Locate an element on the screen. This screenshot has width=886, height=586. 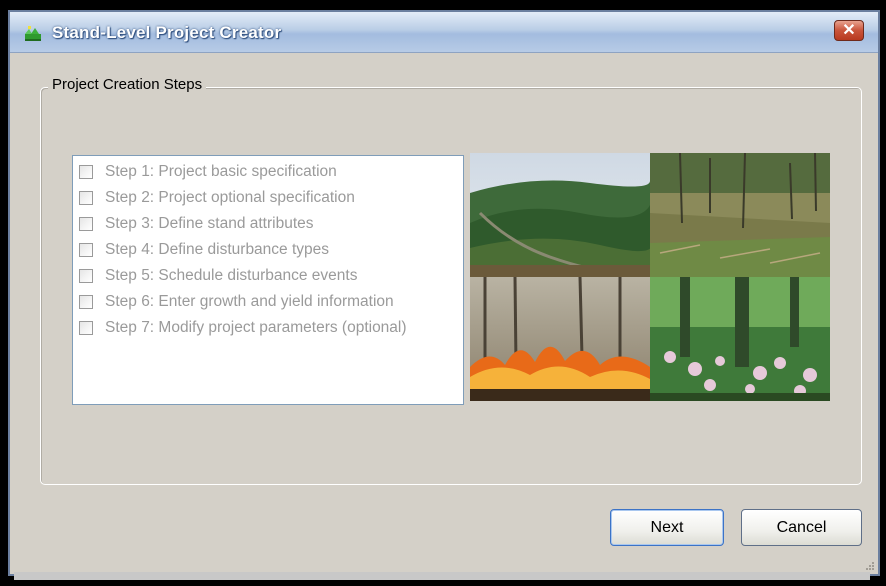
flowering-forest-image is located at coordinates (740, 339).